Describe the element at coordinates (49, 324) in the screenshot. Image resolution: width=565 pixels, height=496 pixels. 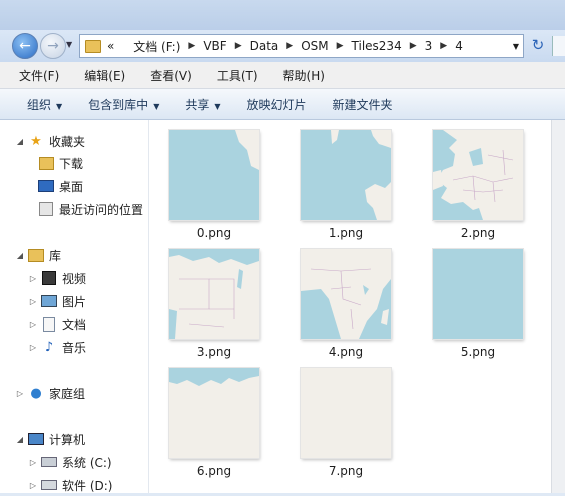
I see `documents-icon` at that location.